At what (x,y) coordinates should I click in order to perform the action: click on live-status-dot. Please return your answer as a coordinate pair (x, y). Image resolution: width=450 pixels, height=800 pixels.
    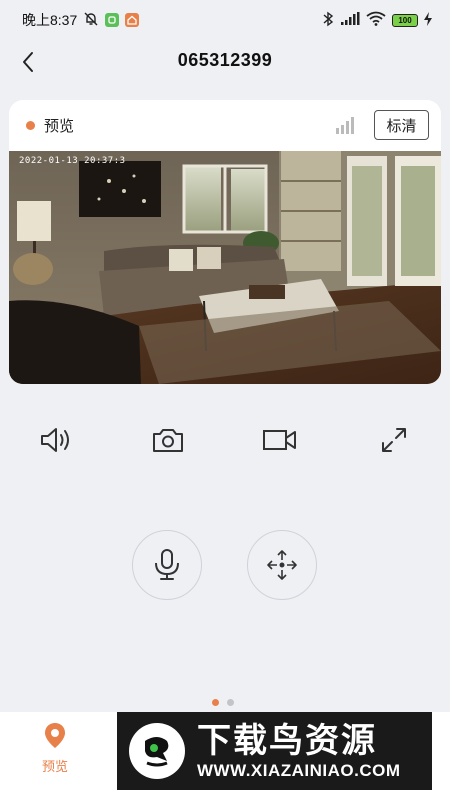
    Looking at the image, I should click on (30, 125).